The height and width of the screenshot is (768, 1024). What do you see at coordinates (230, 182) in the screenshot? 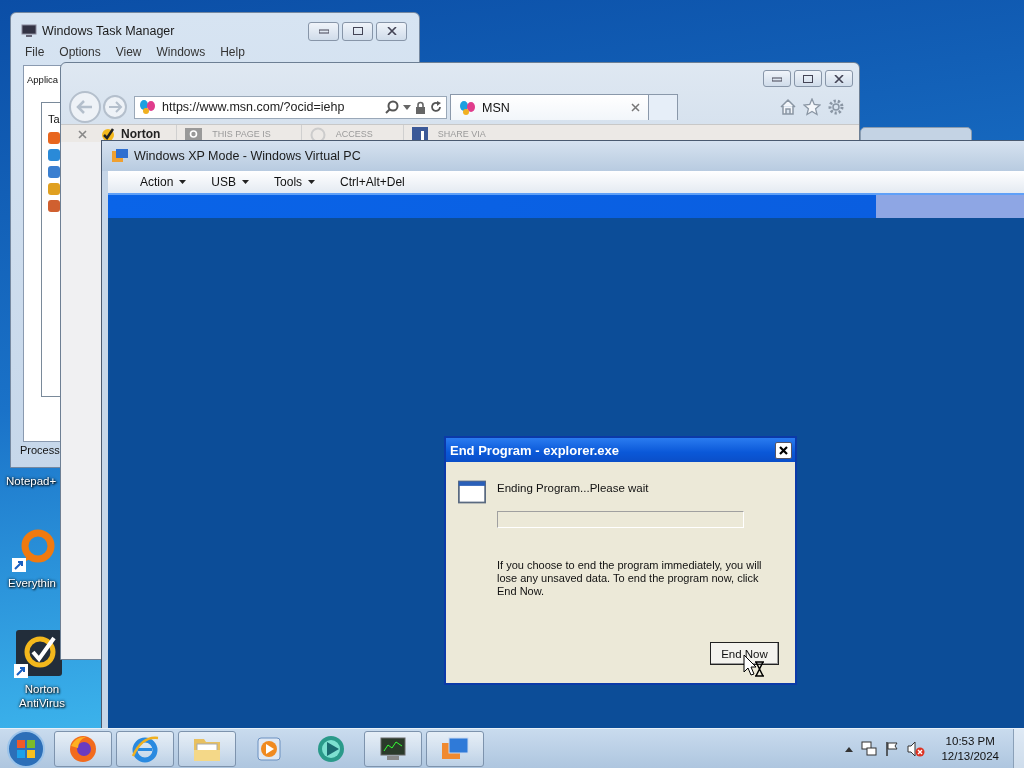
I see `menu-item: USB` at bounding box center [230, 182].